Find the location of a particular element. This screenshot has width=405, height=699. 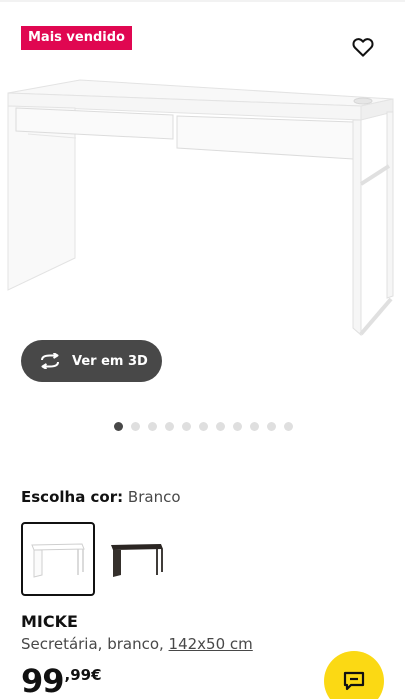

carousel-pagination is located at coordinates (203, 426).